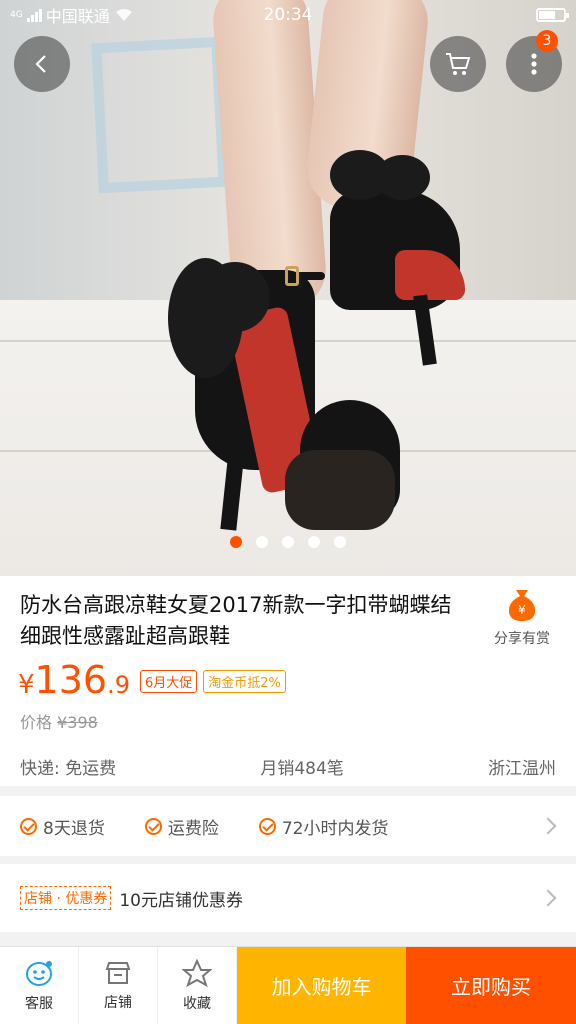 This screenshot has height=1024, width=576. I want to click on price-integer: 136, so click(71, 680).